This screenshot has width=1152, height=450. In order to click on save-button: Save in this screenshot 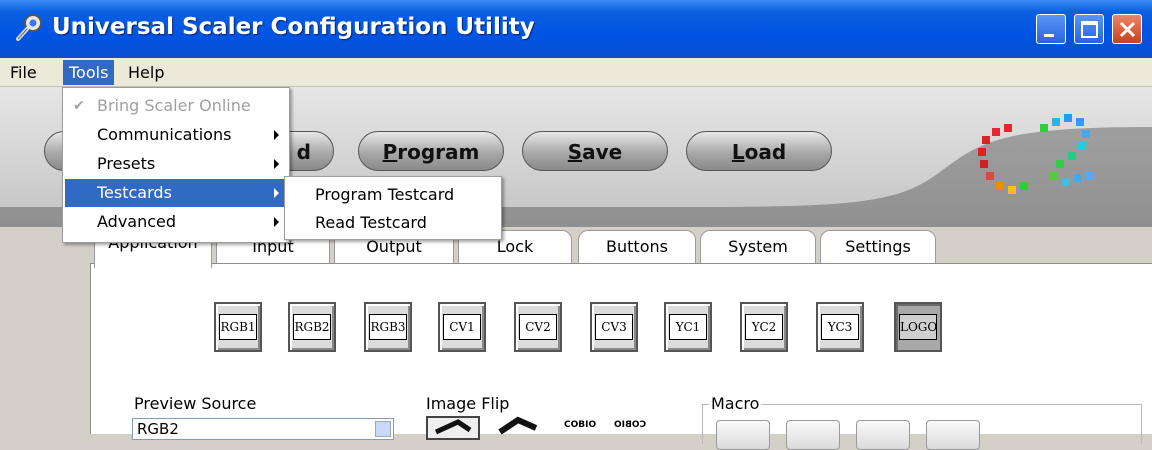, I will do `click(595, 151)`.